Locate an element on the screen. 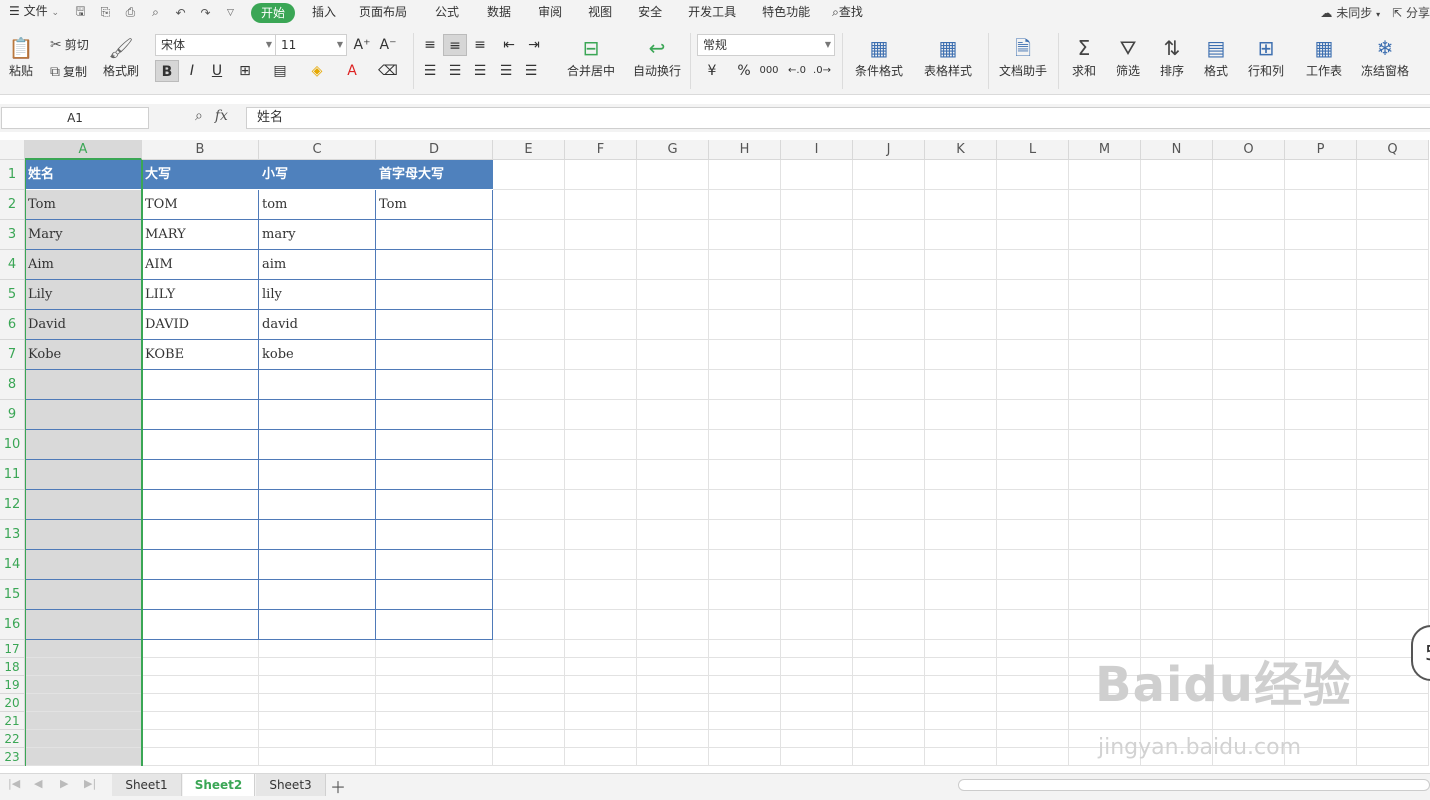 The image size is (1430, 800). cell-q19 is located at coordinates (1393, 685).